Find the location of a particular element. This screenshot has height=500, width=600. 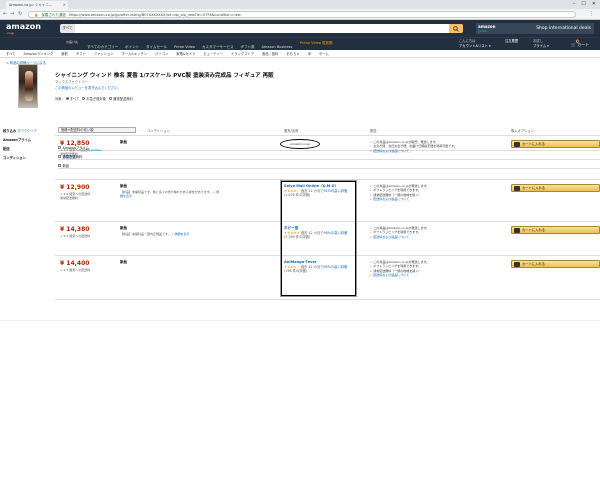

offer-price: ¥ 14,400 is located at coordinates (75, 263).